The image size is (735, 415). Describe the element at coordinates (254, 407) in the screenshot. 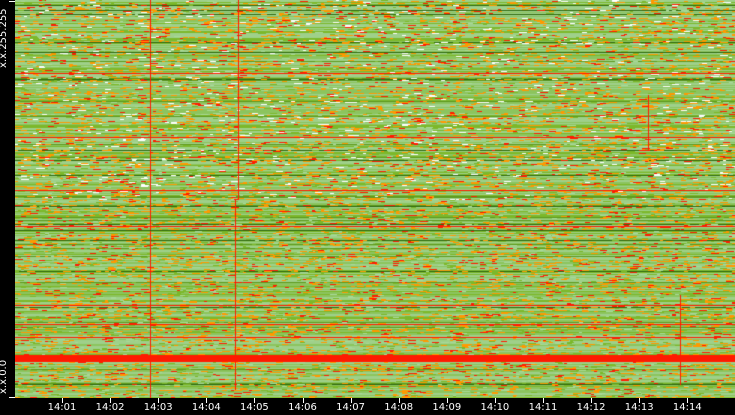

I see `x-tick-label: 14:05` at that location.